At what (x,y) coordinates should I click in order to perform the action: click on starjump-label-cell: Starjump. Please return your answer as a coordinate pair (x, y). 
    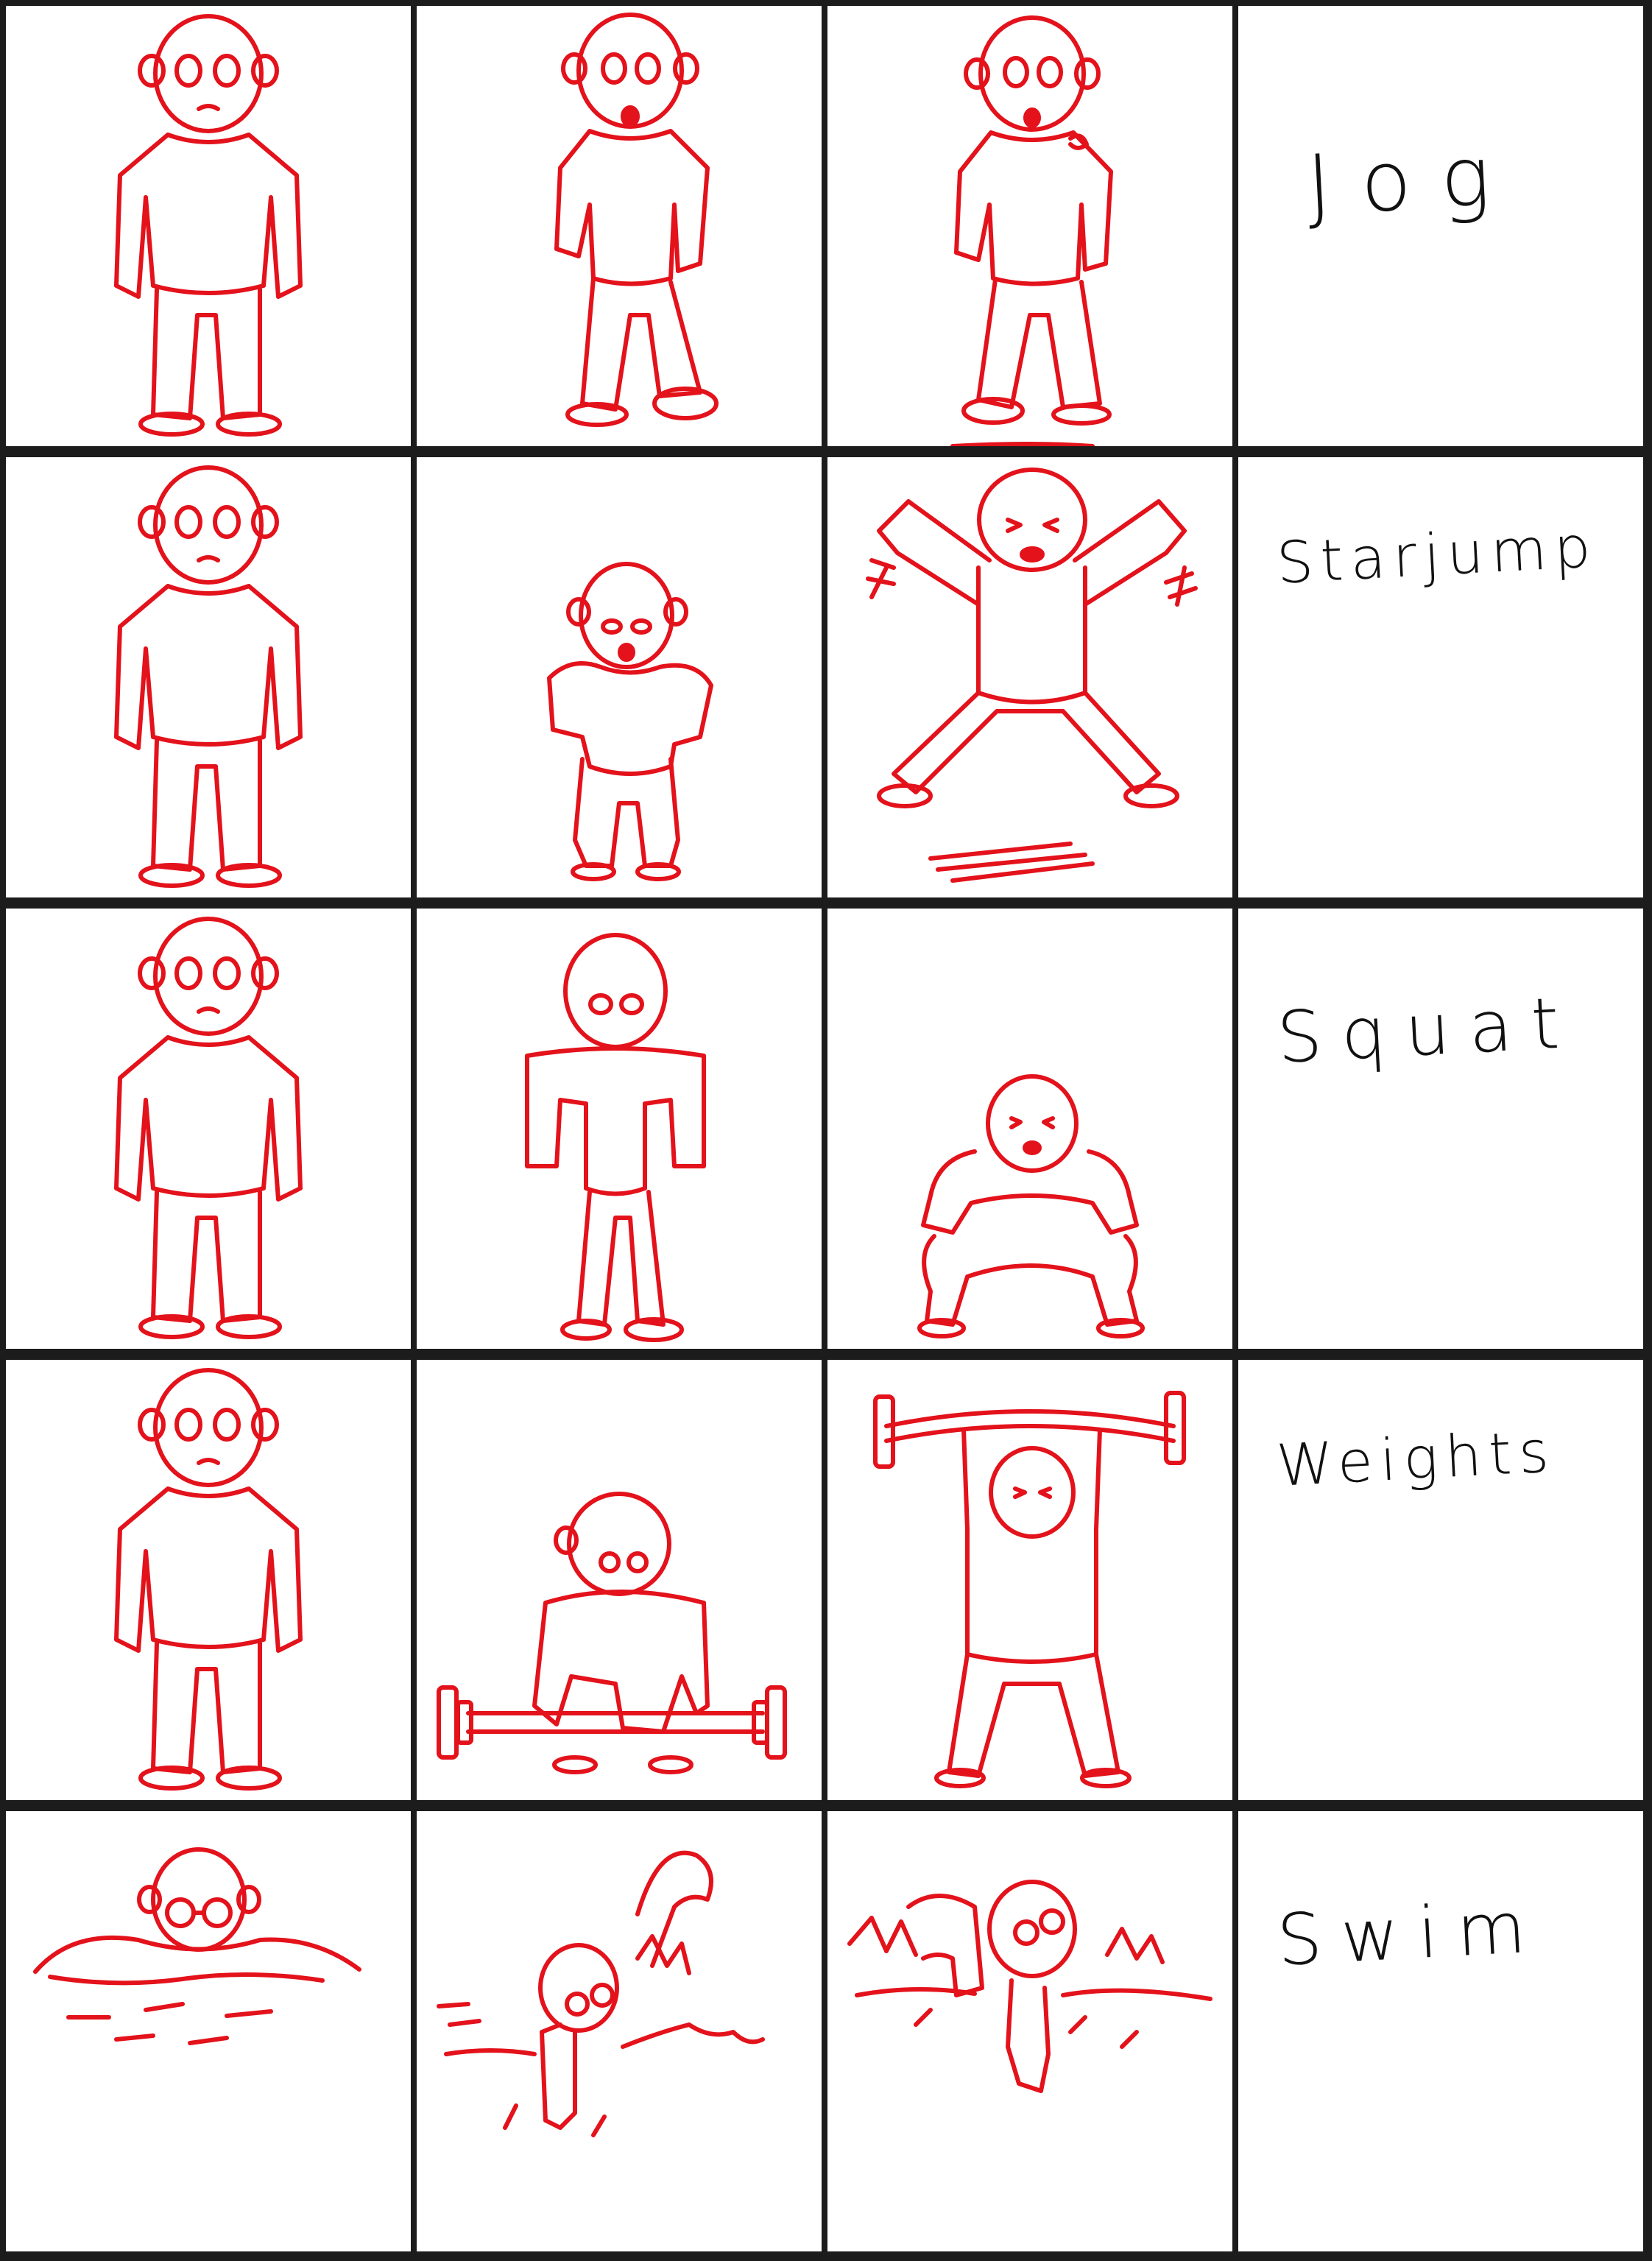
    Looking at the image, I should click on (1440, 677).